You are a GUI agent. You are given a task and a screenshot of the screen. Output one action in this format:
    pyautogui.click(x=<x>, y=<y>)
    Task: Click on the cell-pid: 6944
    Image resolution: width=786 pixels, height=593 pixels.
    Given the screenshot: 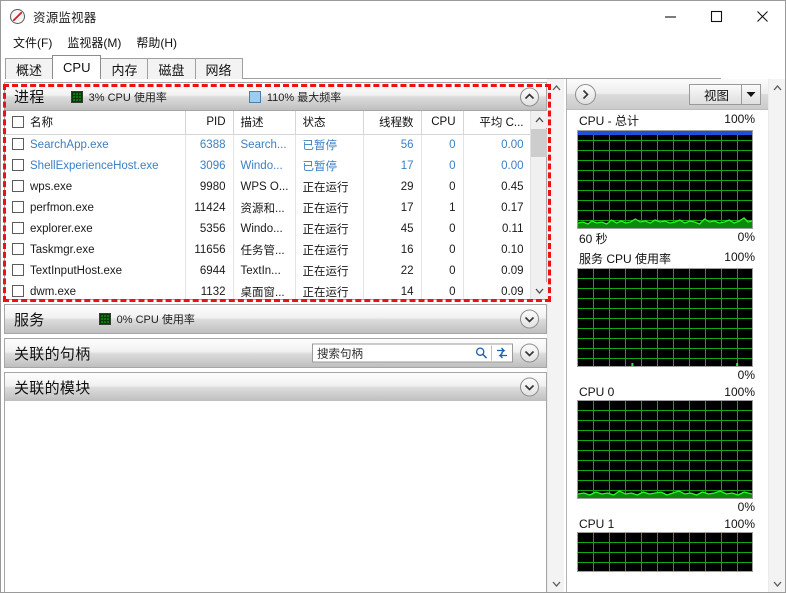 What is the action you would take?
    pyautogui.click(x=209, y=270)
    